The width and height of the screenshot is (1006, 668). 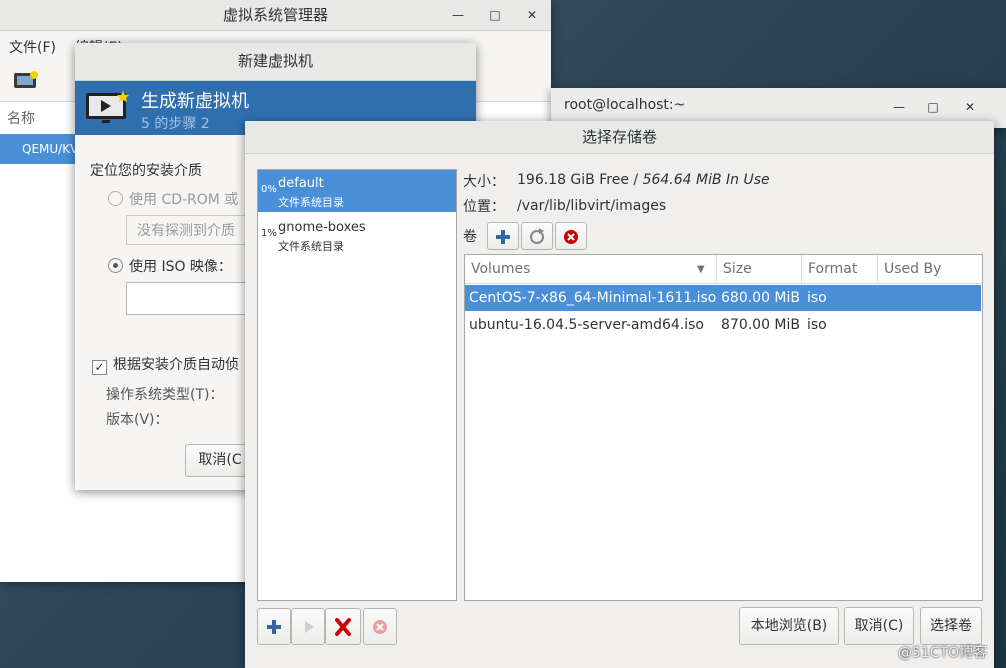 What do you see at coordinates (21, 119) in the screenshot?
I see `list-header-name: 名称` at bounding box center [21, 119].